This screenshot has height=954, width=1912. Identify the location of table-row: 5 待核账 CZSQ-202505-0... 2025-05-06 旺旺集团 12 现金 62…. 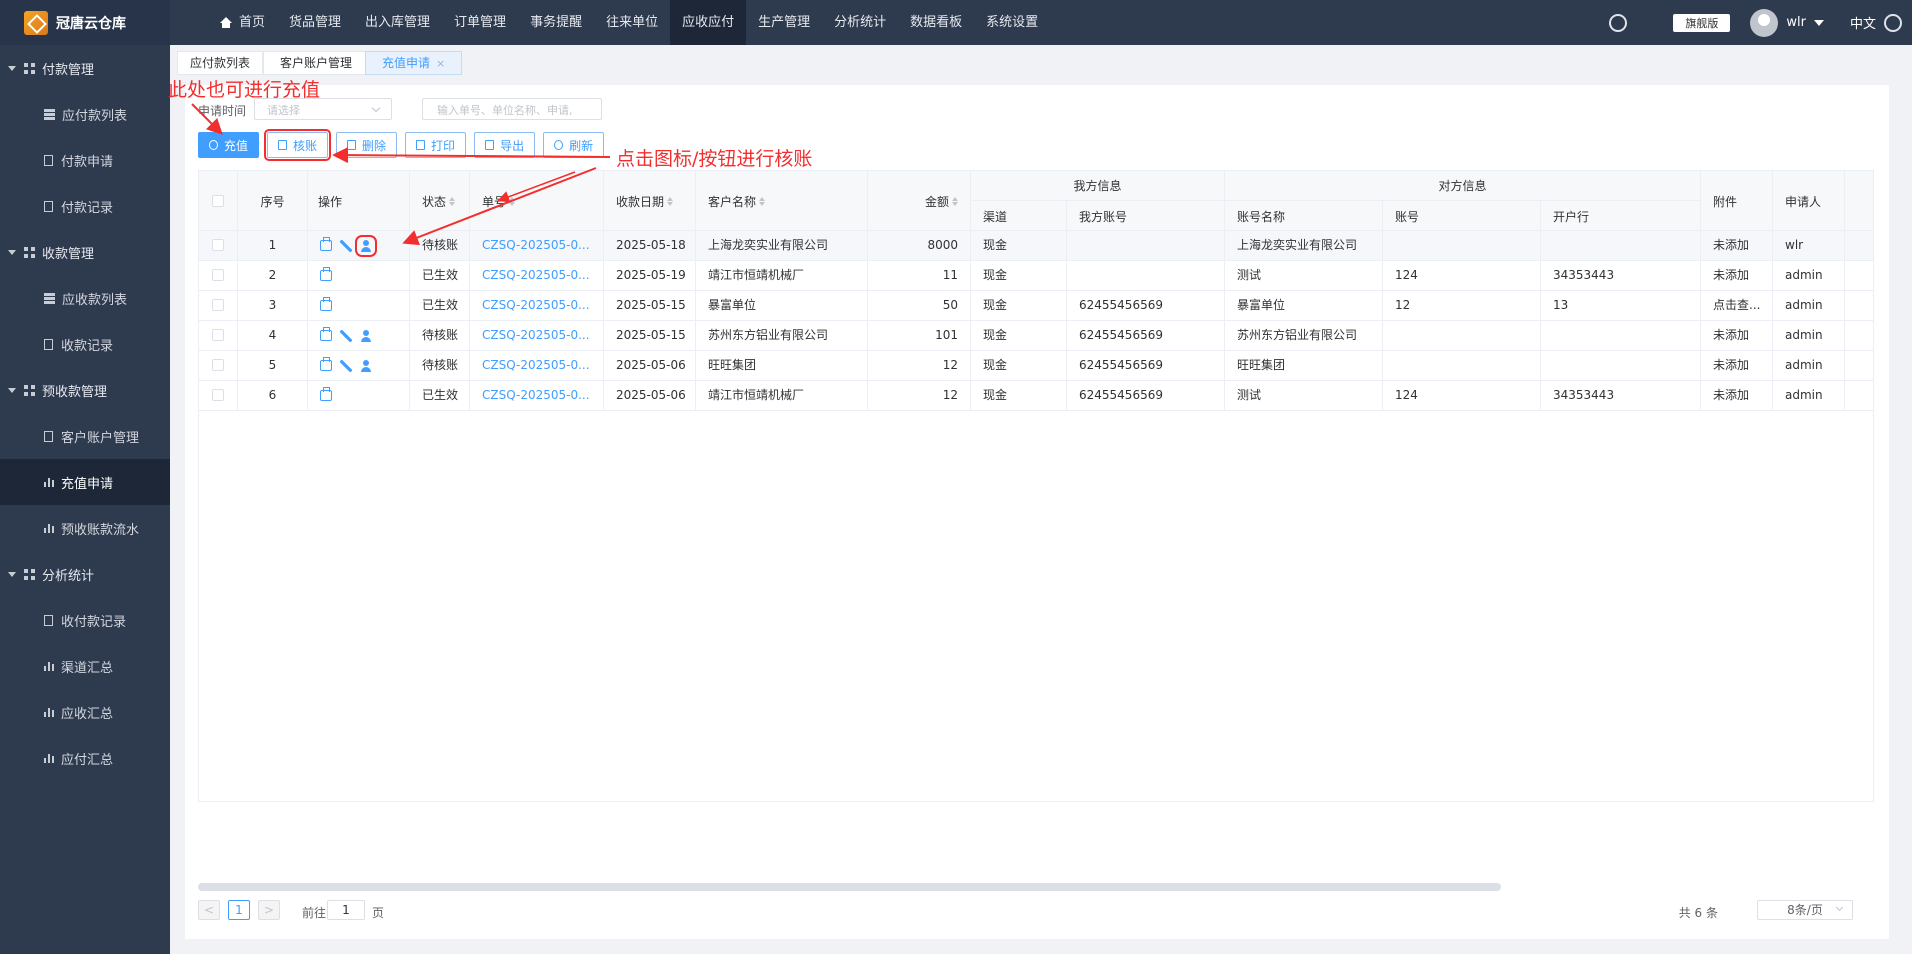
(1036, 366).